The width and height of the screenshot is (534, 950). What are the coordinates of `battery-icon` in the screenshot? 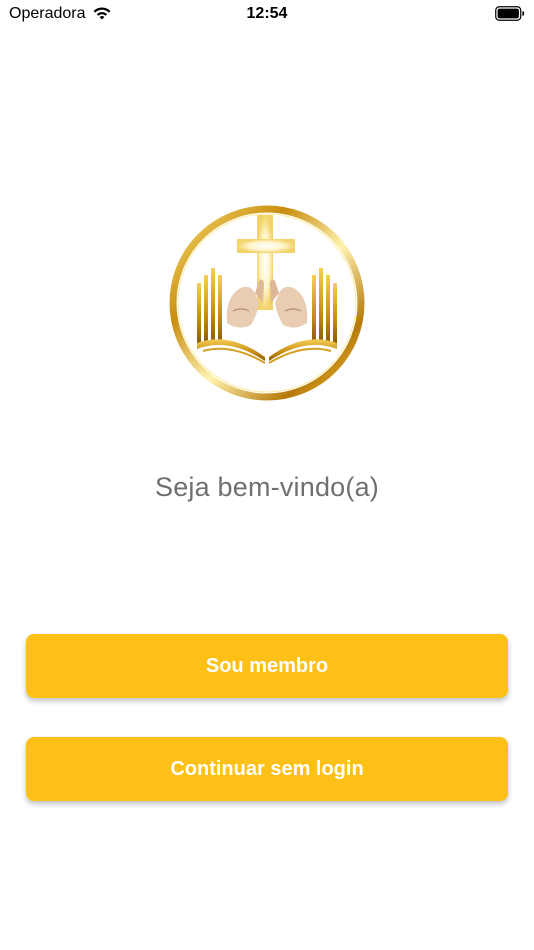 It's located at (510, 13).